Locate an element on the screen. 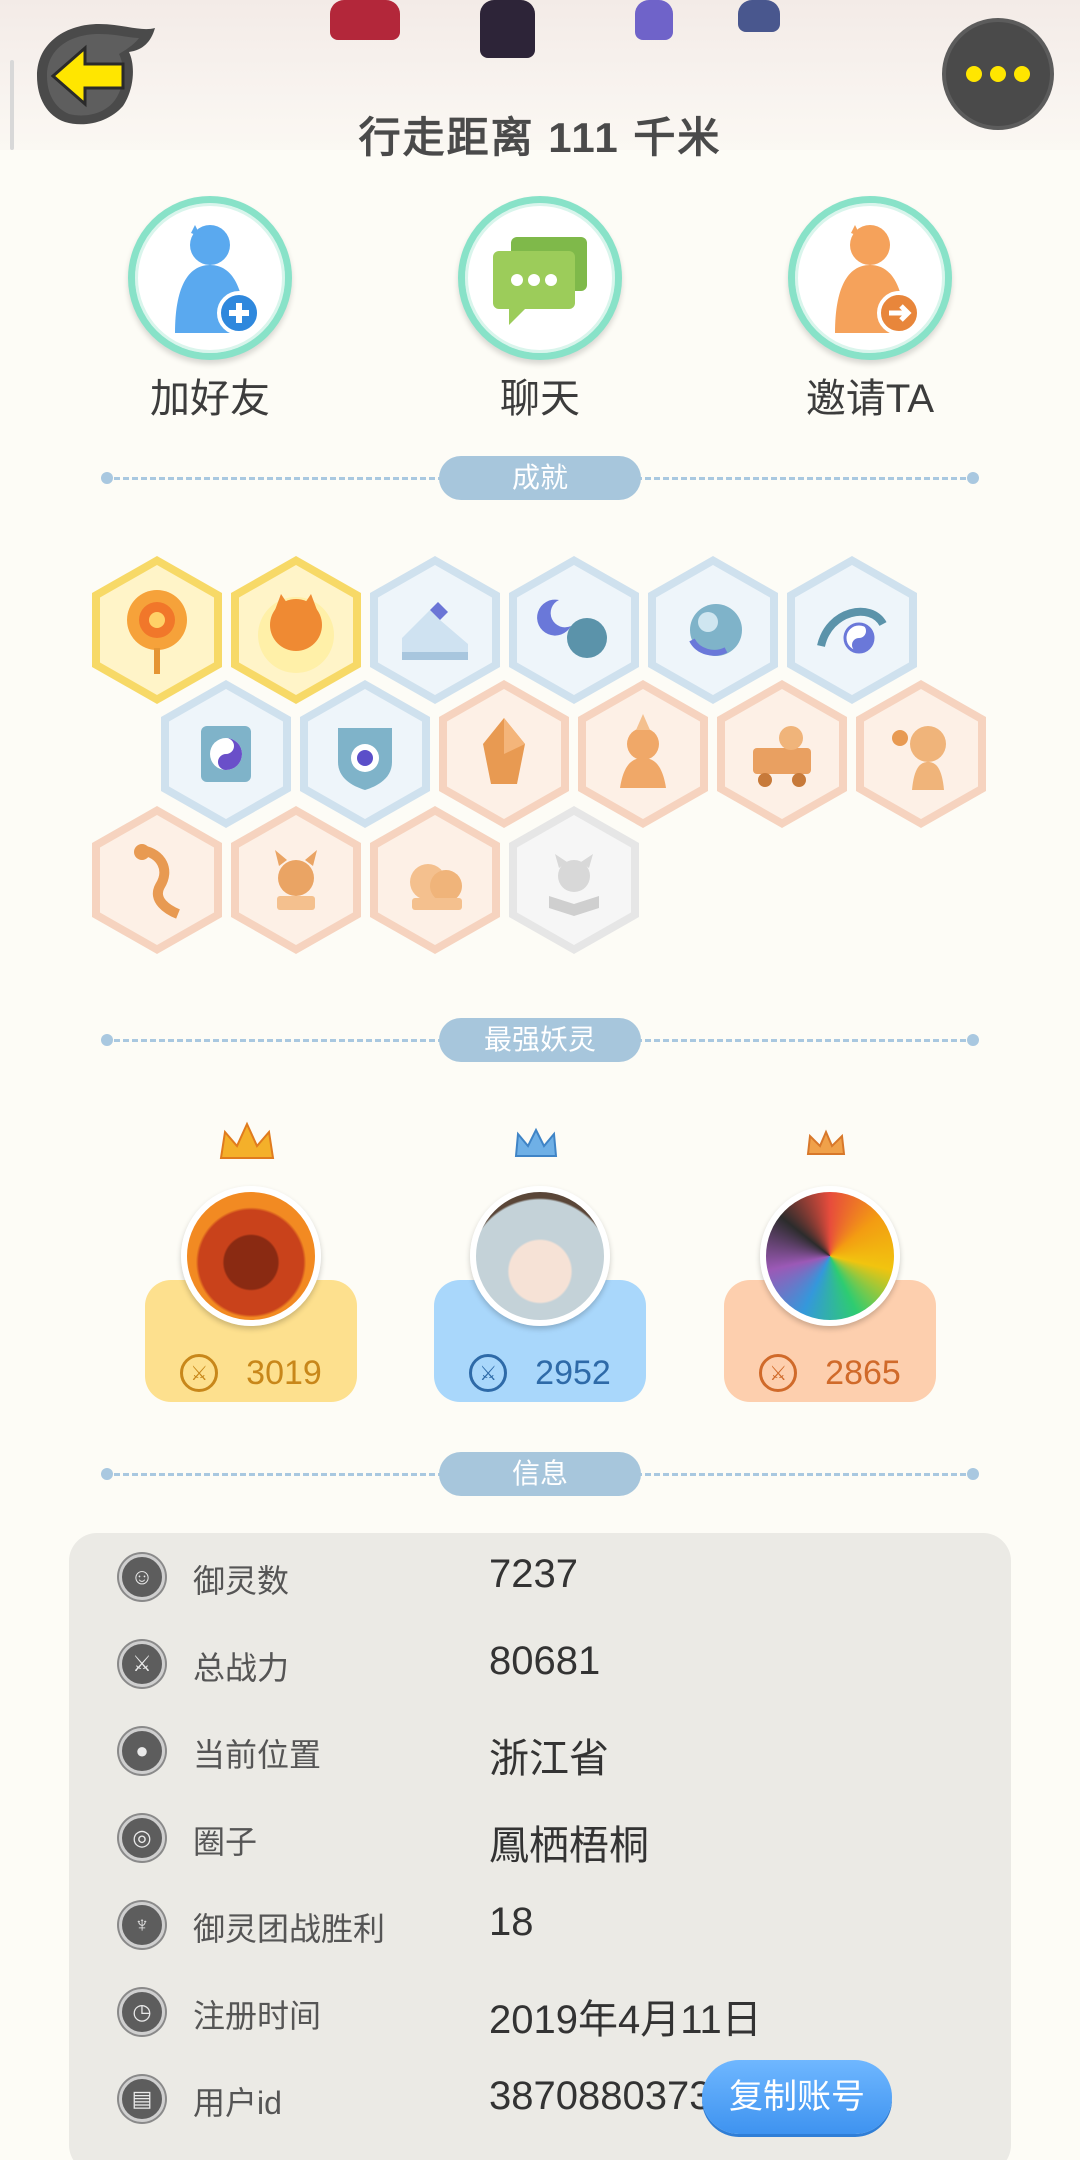 The width and height of the screenshot is (1080, 2160). chat-button: 聊天 is located at coordinates (540, 310).